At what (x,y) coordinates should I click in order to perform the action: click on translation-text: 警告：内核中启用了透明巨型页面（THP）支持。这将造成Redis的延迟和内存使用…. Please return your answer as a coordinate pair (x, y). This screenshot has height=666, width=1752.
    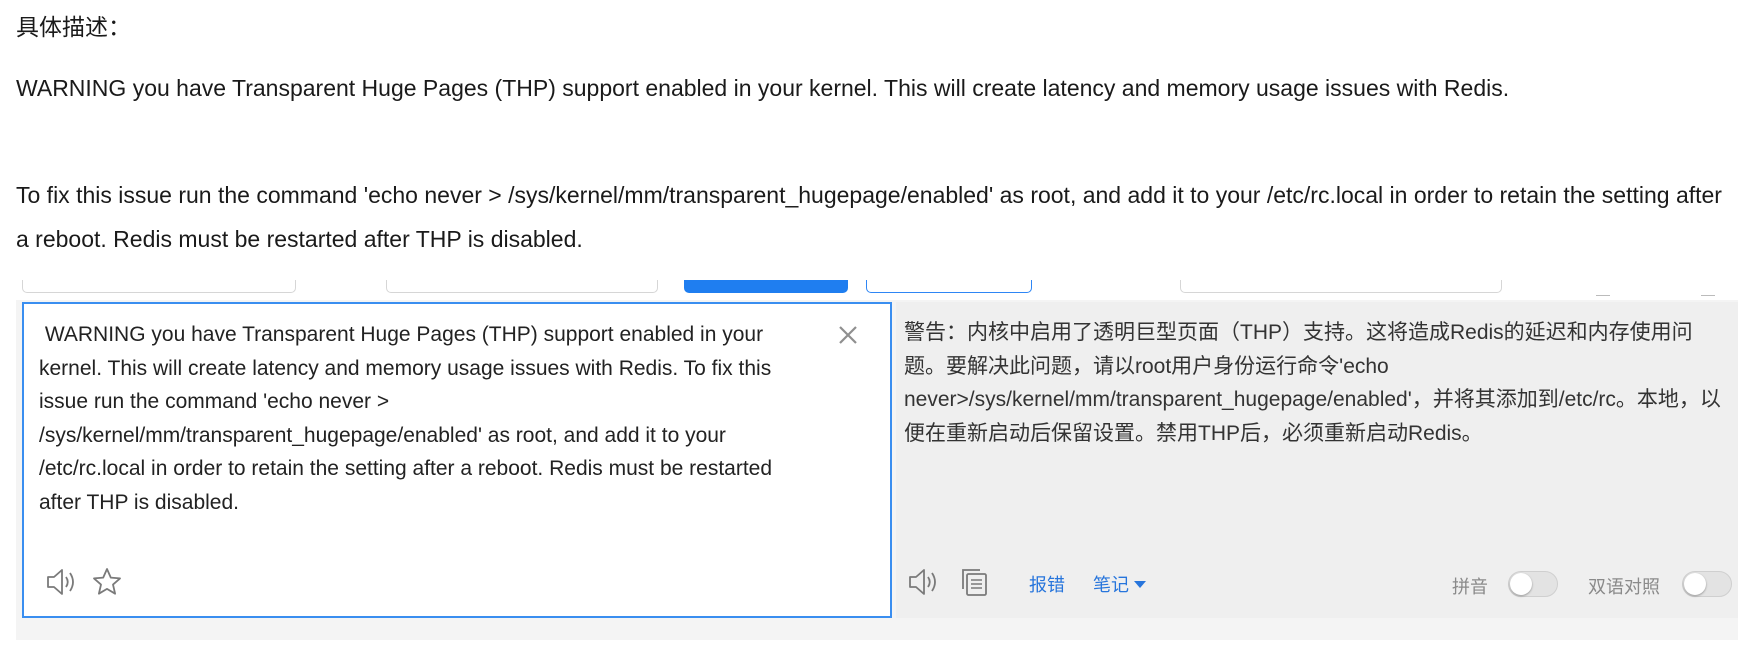
    Looking at the image, I should click on (1312, 383).